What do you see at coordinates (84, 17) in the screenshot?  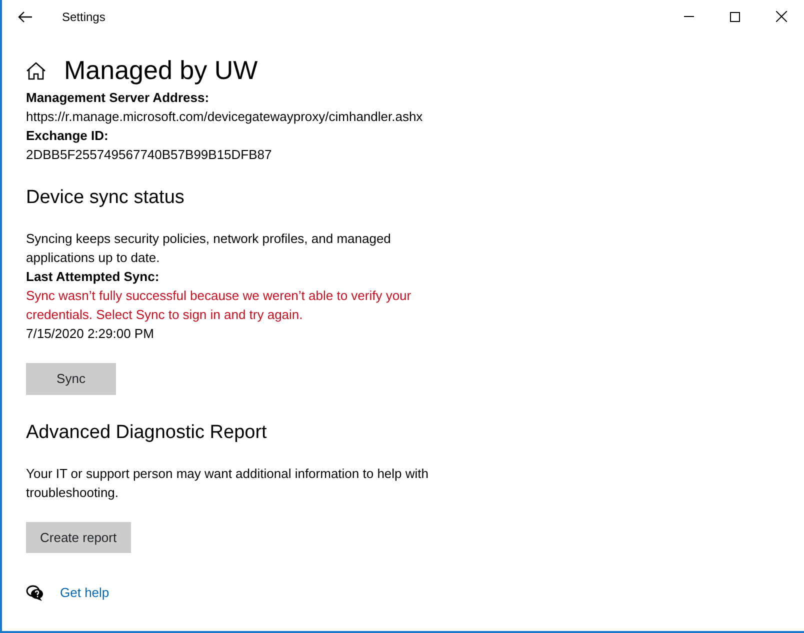 I see `window-title: Settings` at bounding box center [84, 17].